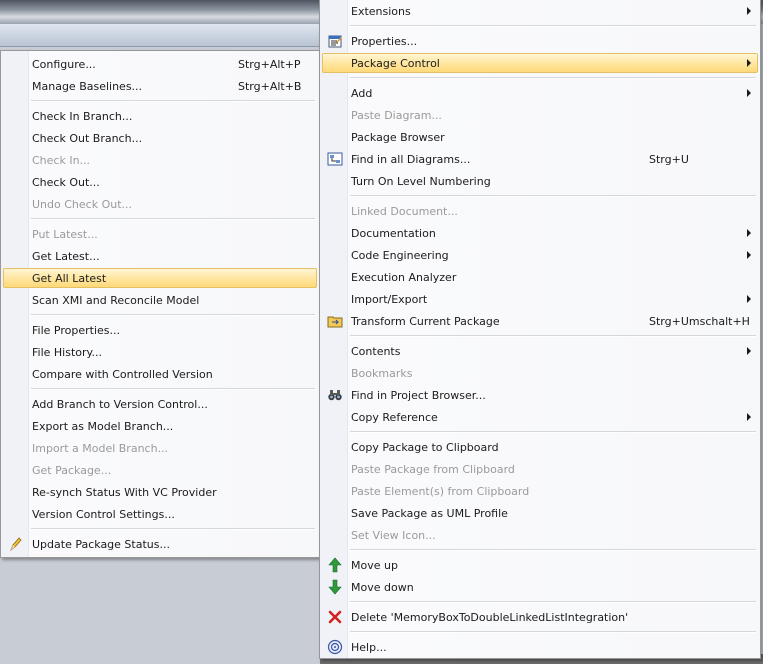  I want to click on shortcut-label: Strg+U, so click(669, 159).